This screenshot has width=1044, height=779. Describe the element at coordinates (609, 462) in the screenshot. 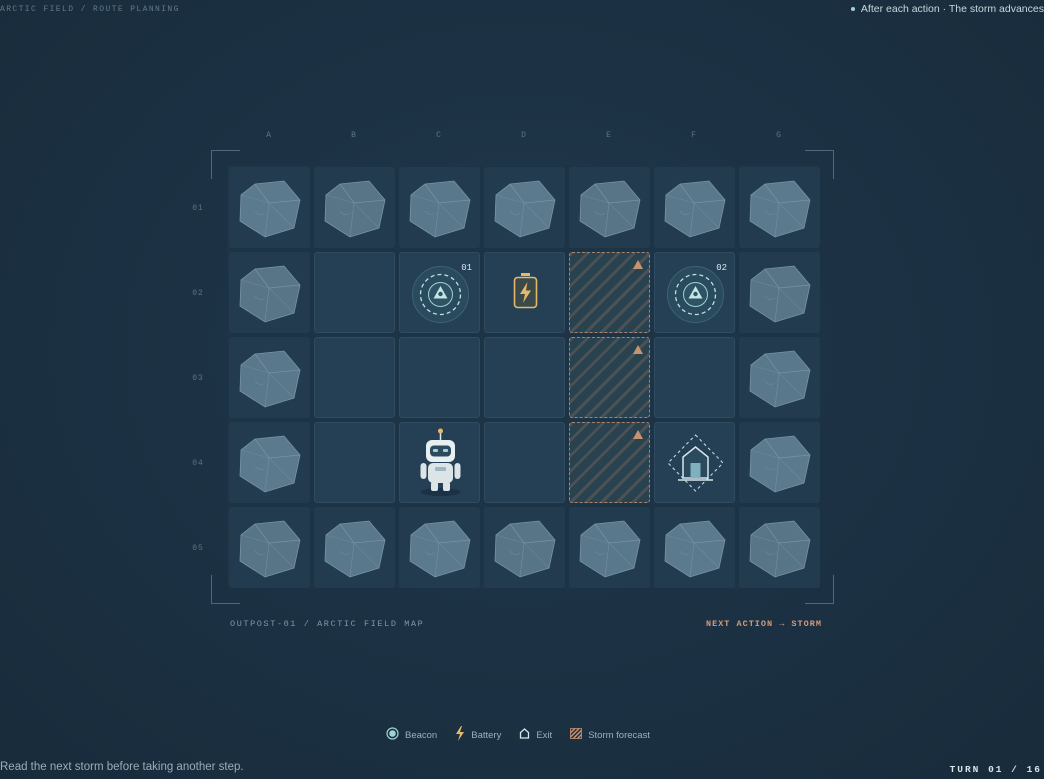

I see `cell-e04-storm` at that location.